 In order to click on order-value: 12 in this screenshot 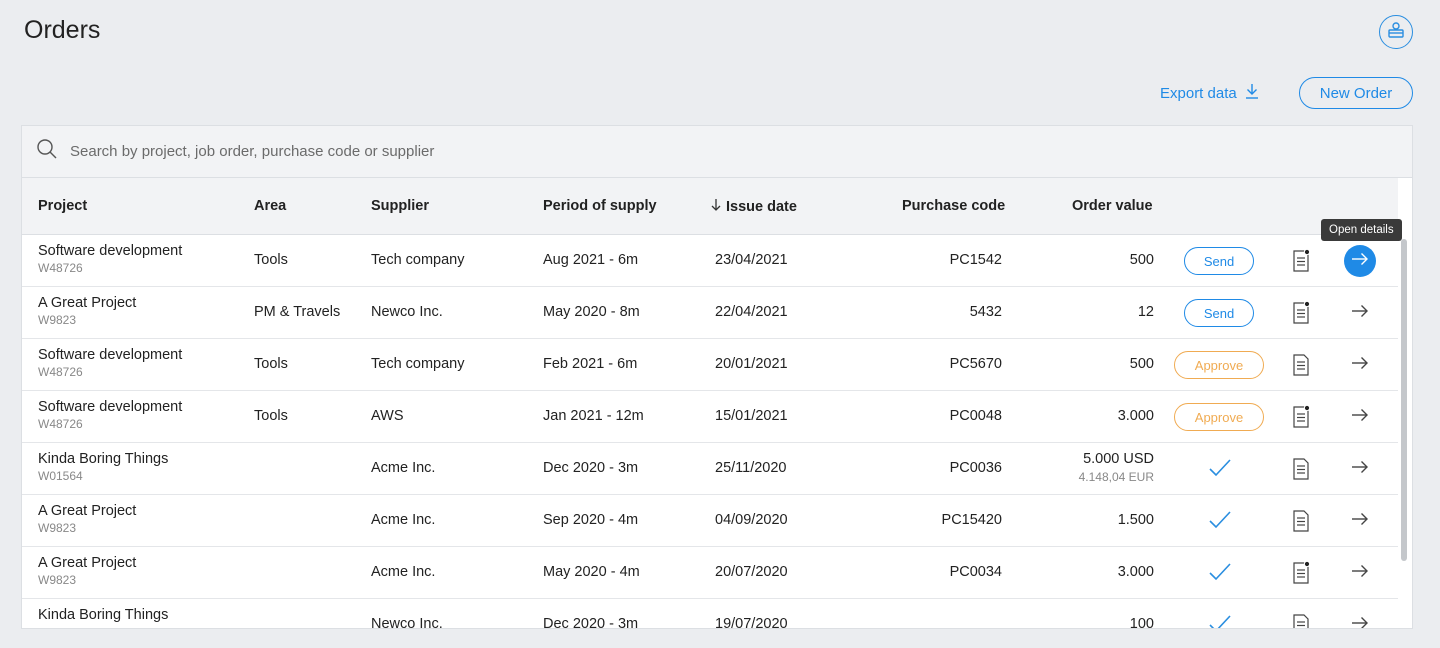, I will do `click(1145, 312)`.